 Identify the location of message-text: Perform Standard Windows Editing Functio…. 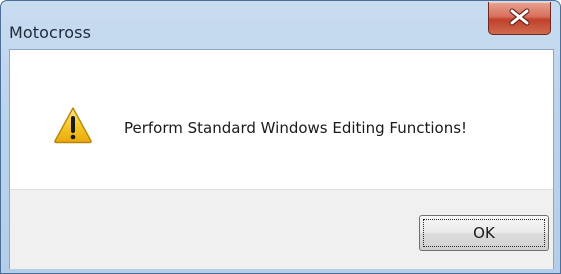
(296, 128).